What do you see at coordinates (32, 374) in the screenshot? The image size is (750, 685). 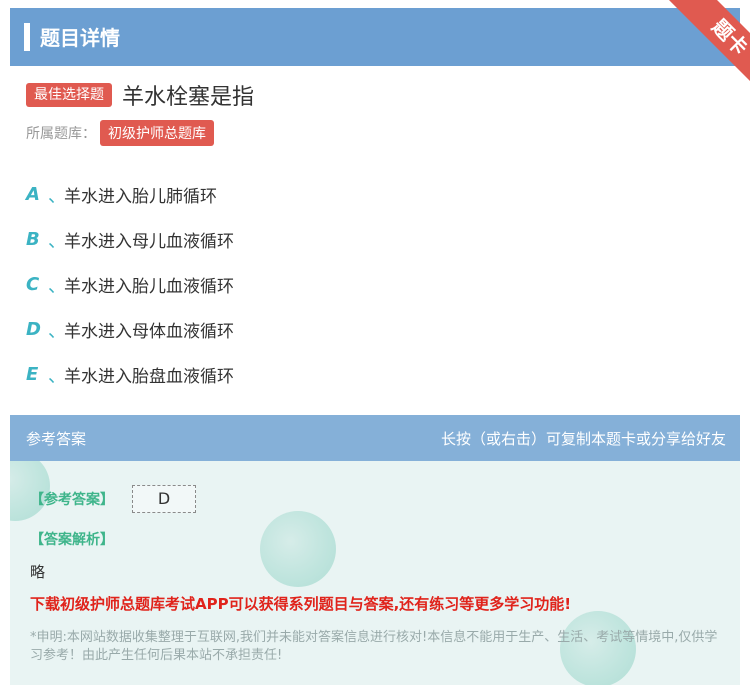 I see `option-letter: E` at bounding box center [32, 374].